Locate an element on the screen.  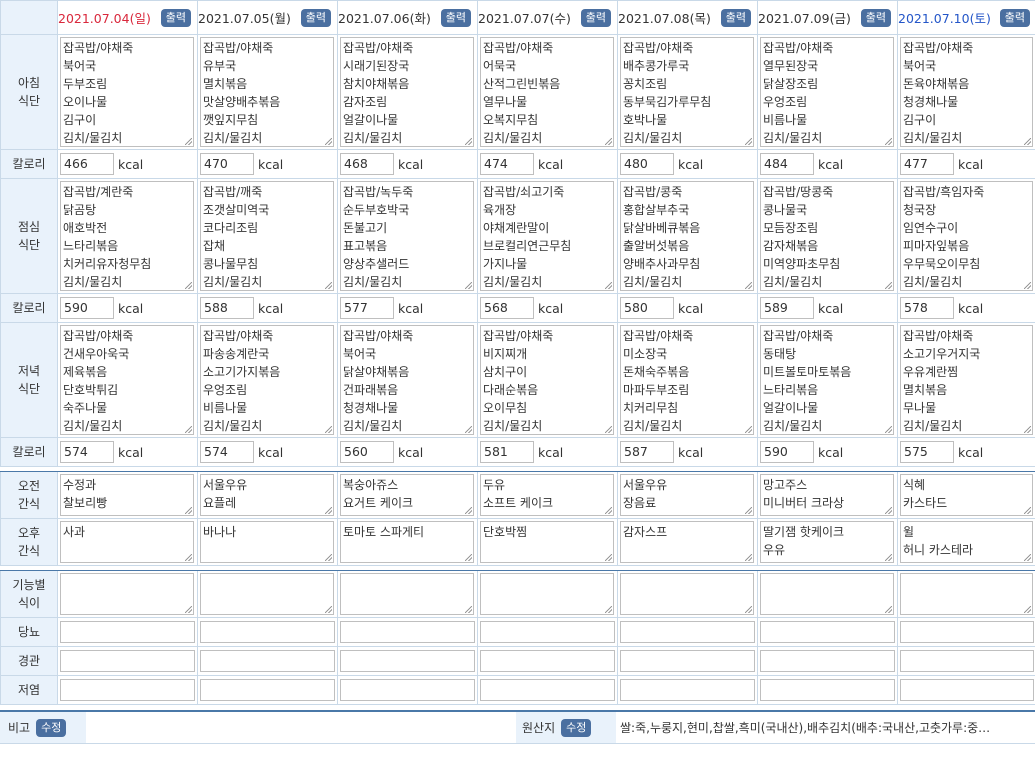
breakfast-menu-textarea: 잡곡밥/야채죽 어묵국 산적그린빈볶음 열무나물 오복지무침 김치/물김치 is located at coordinates (547, 92).